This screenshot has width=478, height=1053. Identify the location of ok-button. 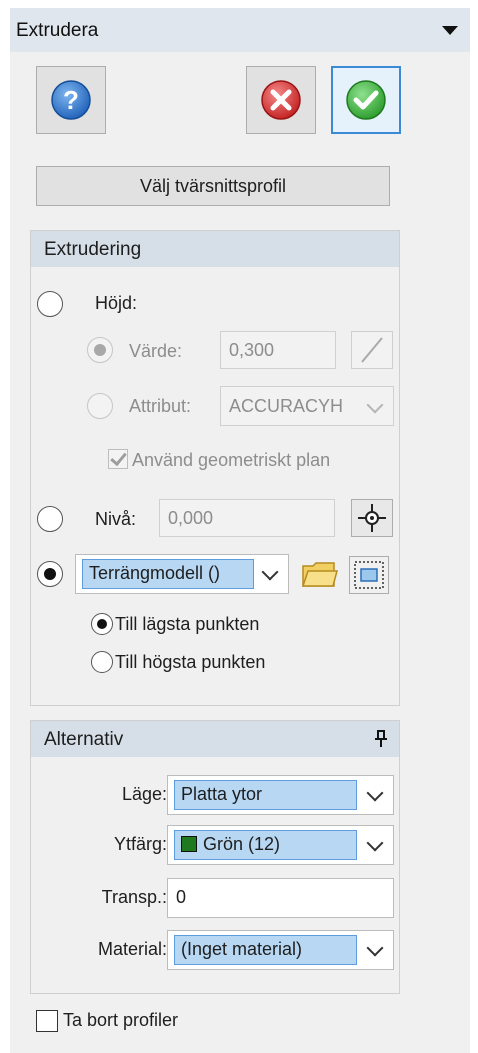
(366, 100).